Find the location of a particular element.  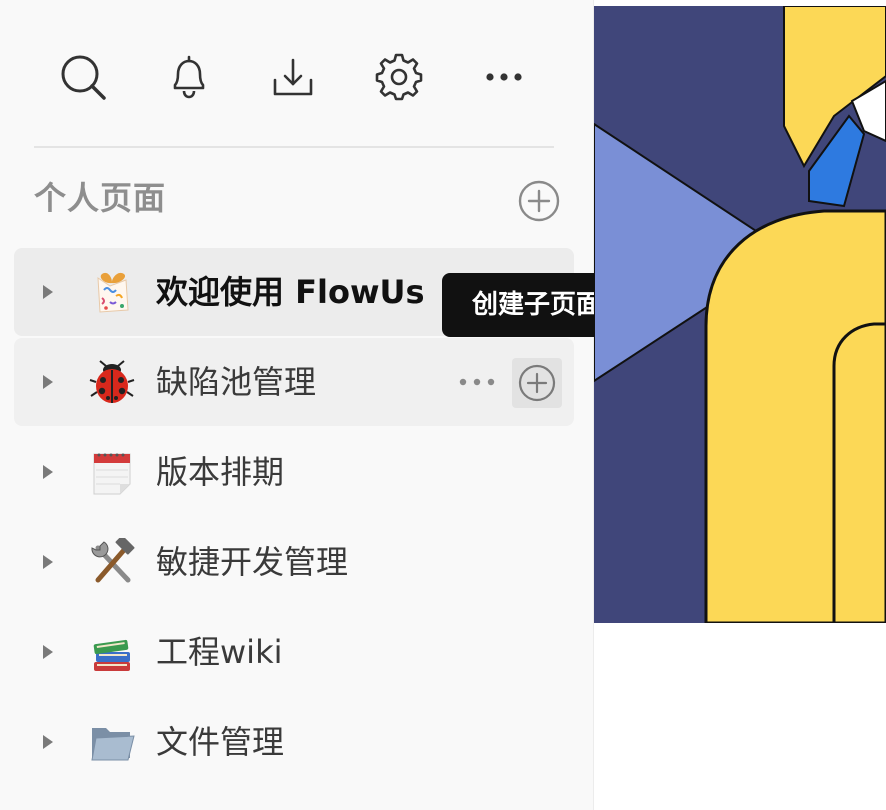

page-item-release-schedule: 版本排期 is located at coordinates (294, 472).